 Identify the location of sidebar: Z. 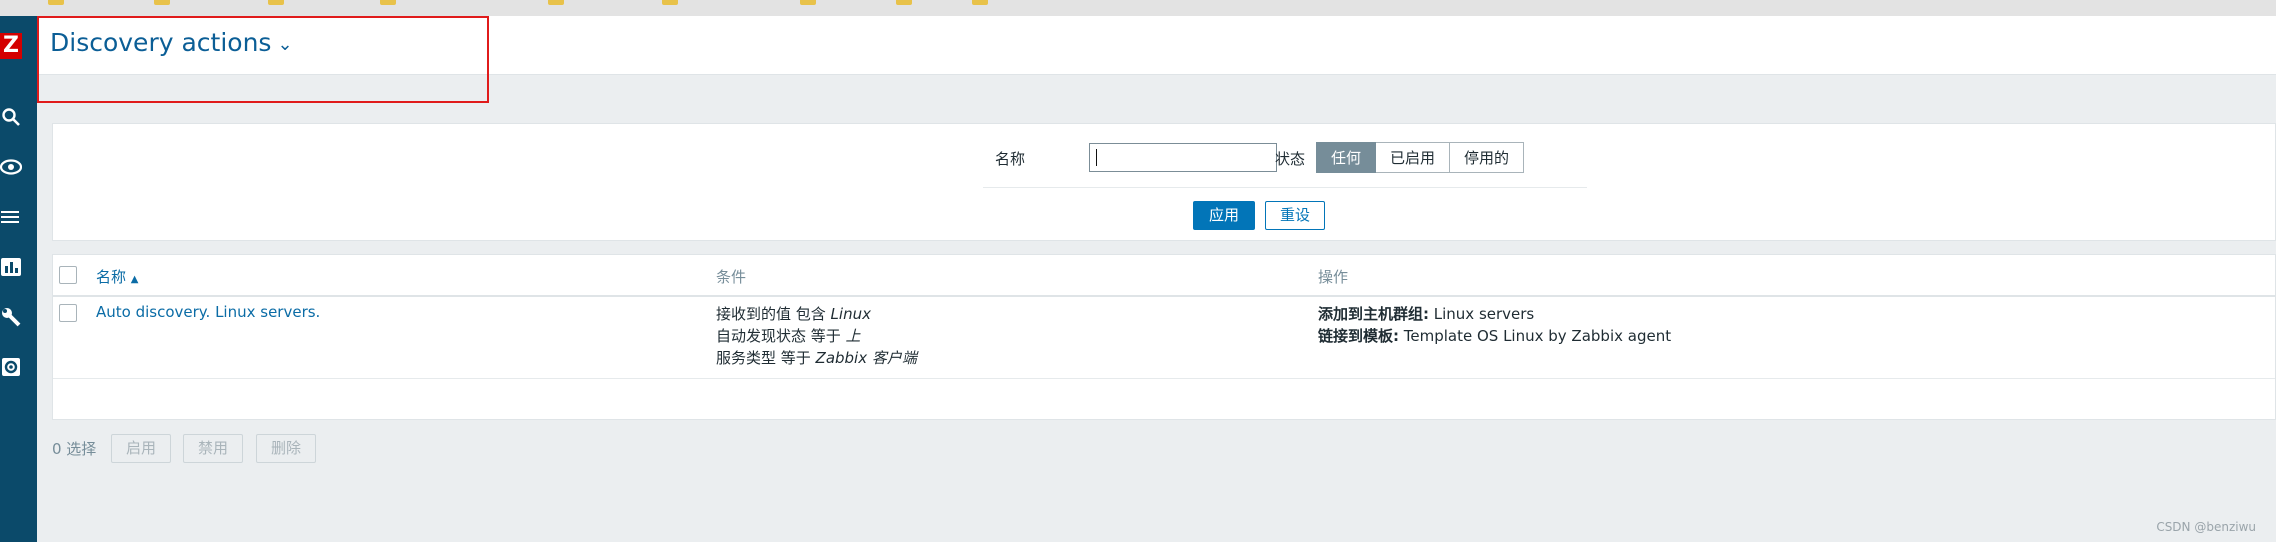
(18, 279).